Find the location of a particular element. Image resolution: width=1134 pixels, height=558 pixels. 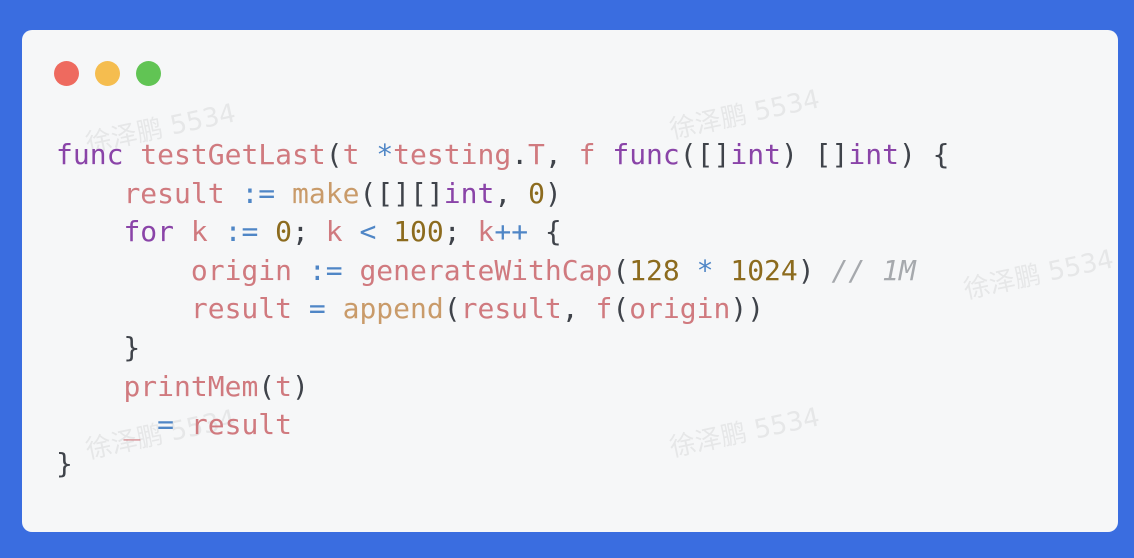

code-line: printMem(t) is located at coordinates (503, 387).